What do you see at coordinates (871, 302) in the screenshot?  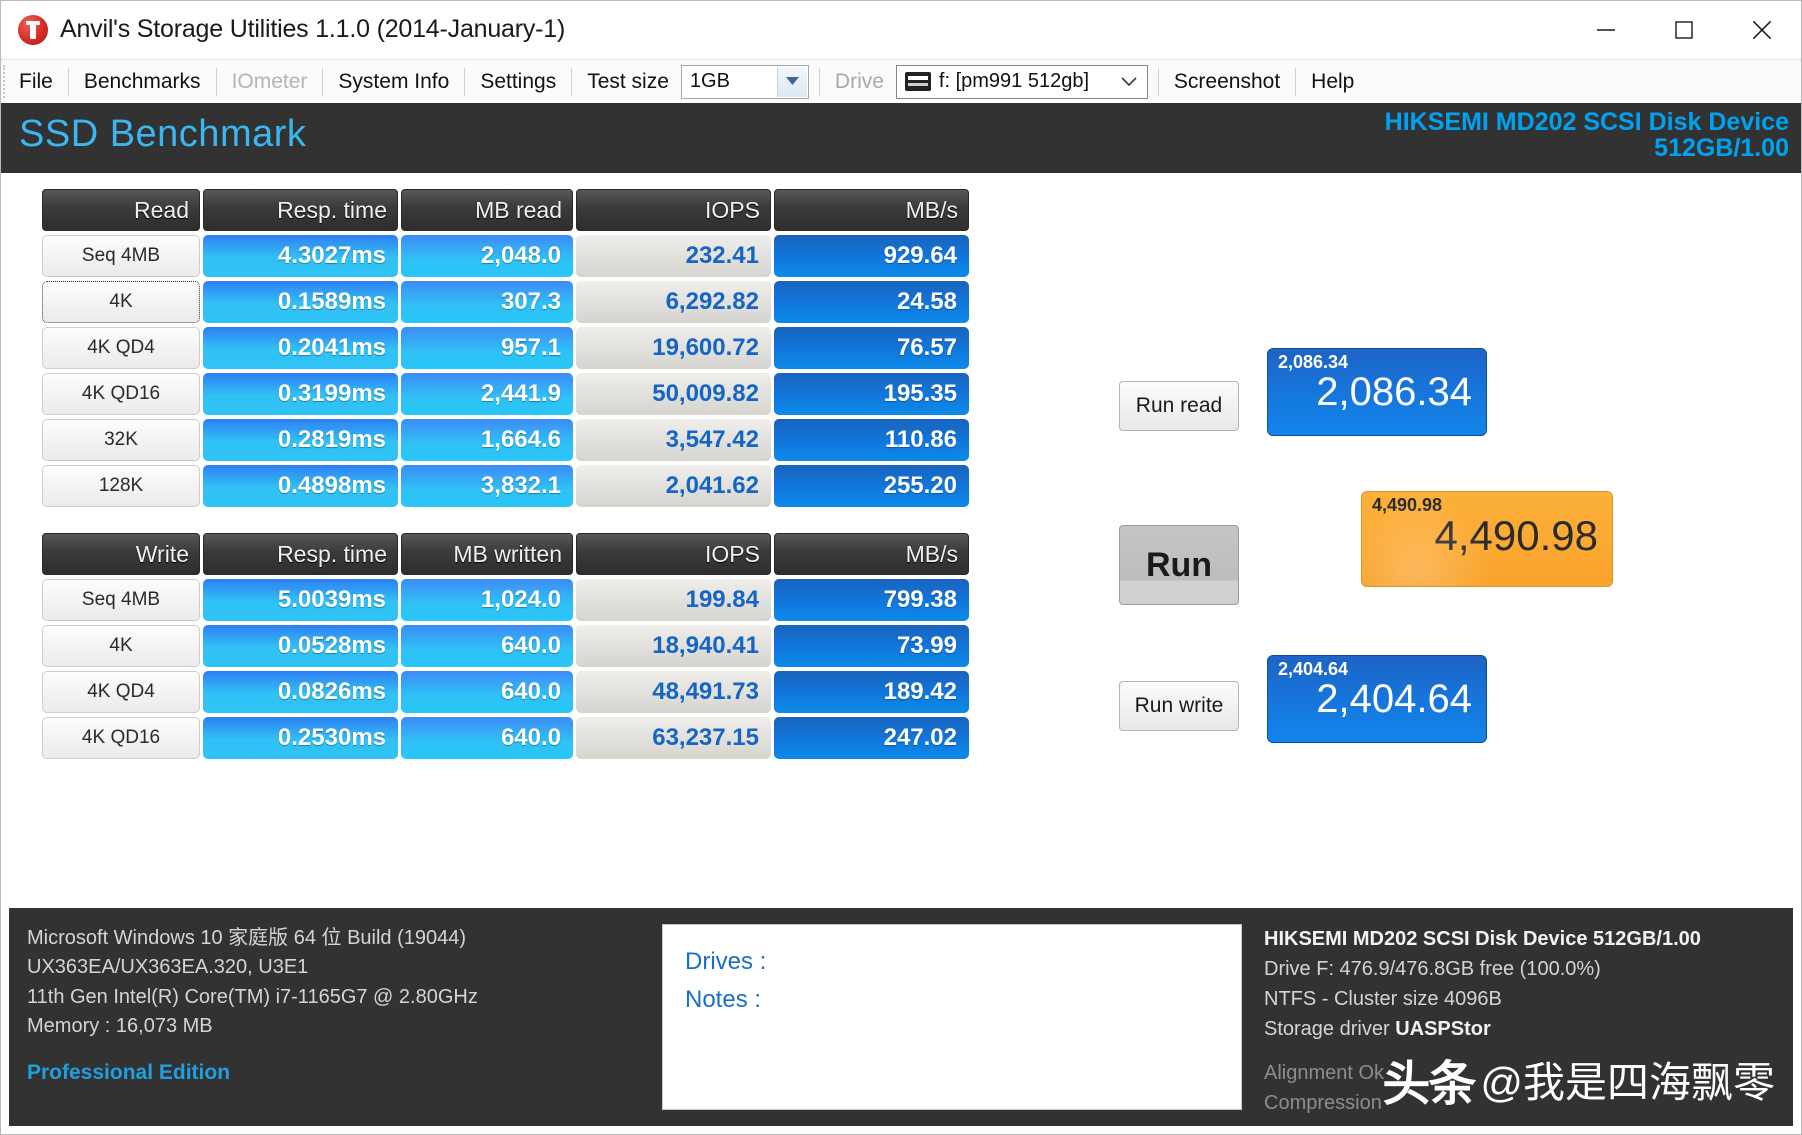 I see `read-mbs: 24.58` at bounding box center [871, 302].